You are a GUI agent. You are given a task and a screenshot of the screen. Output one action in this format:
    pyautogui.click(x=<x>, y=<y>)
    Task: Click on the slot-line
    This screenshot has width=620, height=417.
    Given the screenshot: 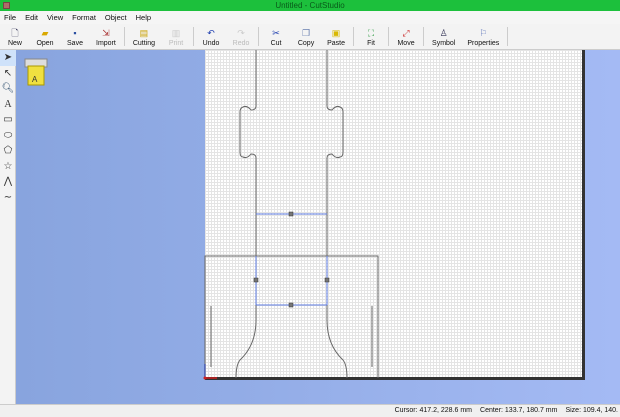 What is the action you would take?
    pyautogui.click(x=291, y=336)
    